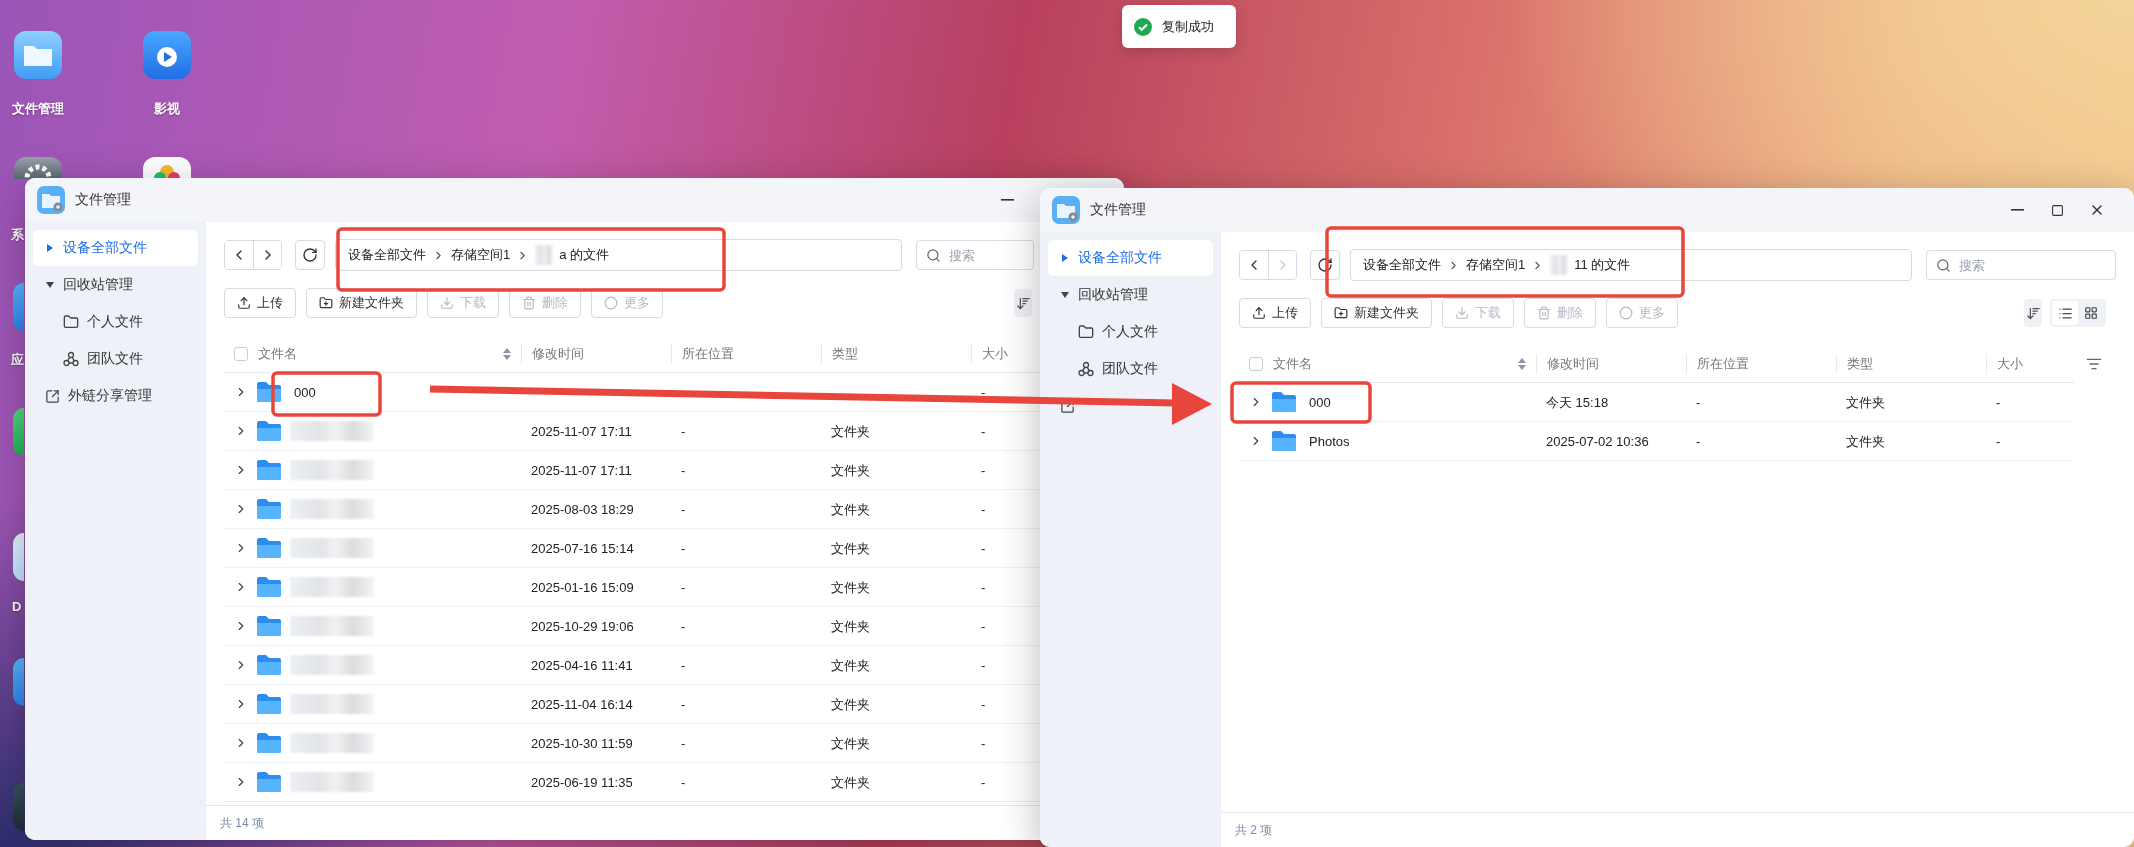 The width and height of the screenshot is (2134, 847). I want to click on play-app-icon, so click(167, 55).